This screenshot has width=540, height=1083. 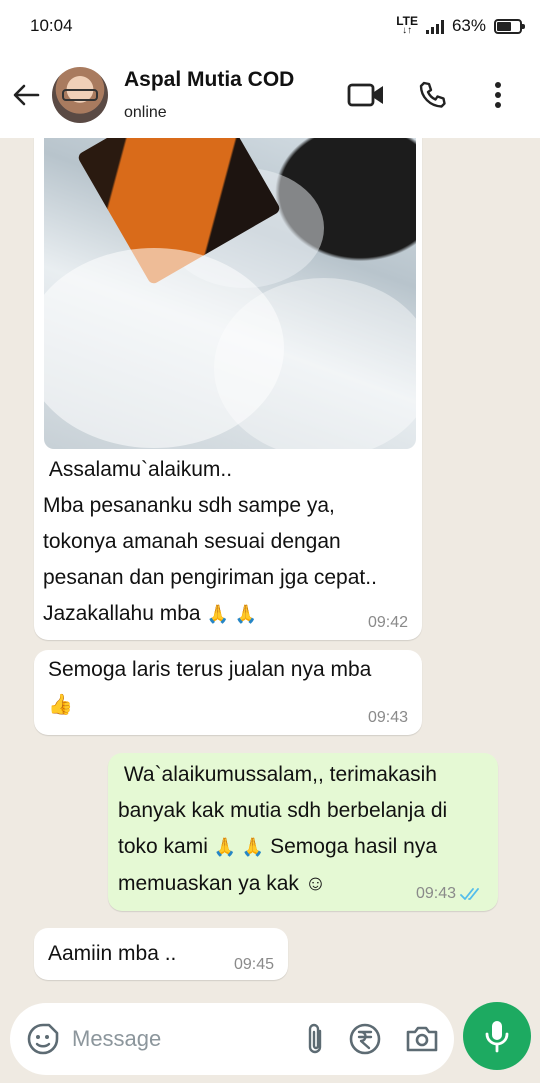 I want to click on battery-percent: 63%, so click(x=468, y=25).